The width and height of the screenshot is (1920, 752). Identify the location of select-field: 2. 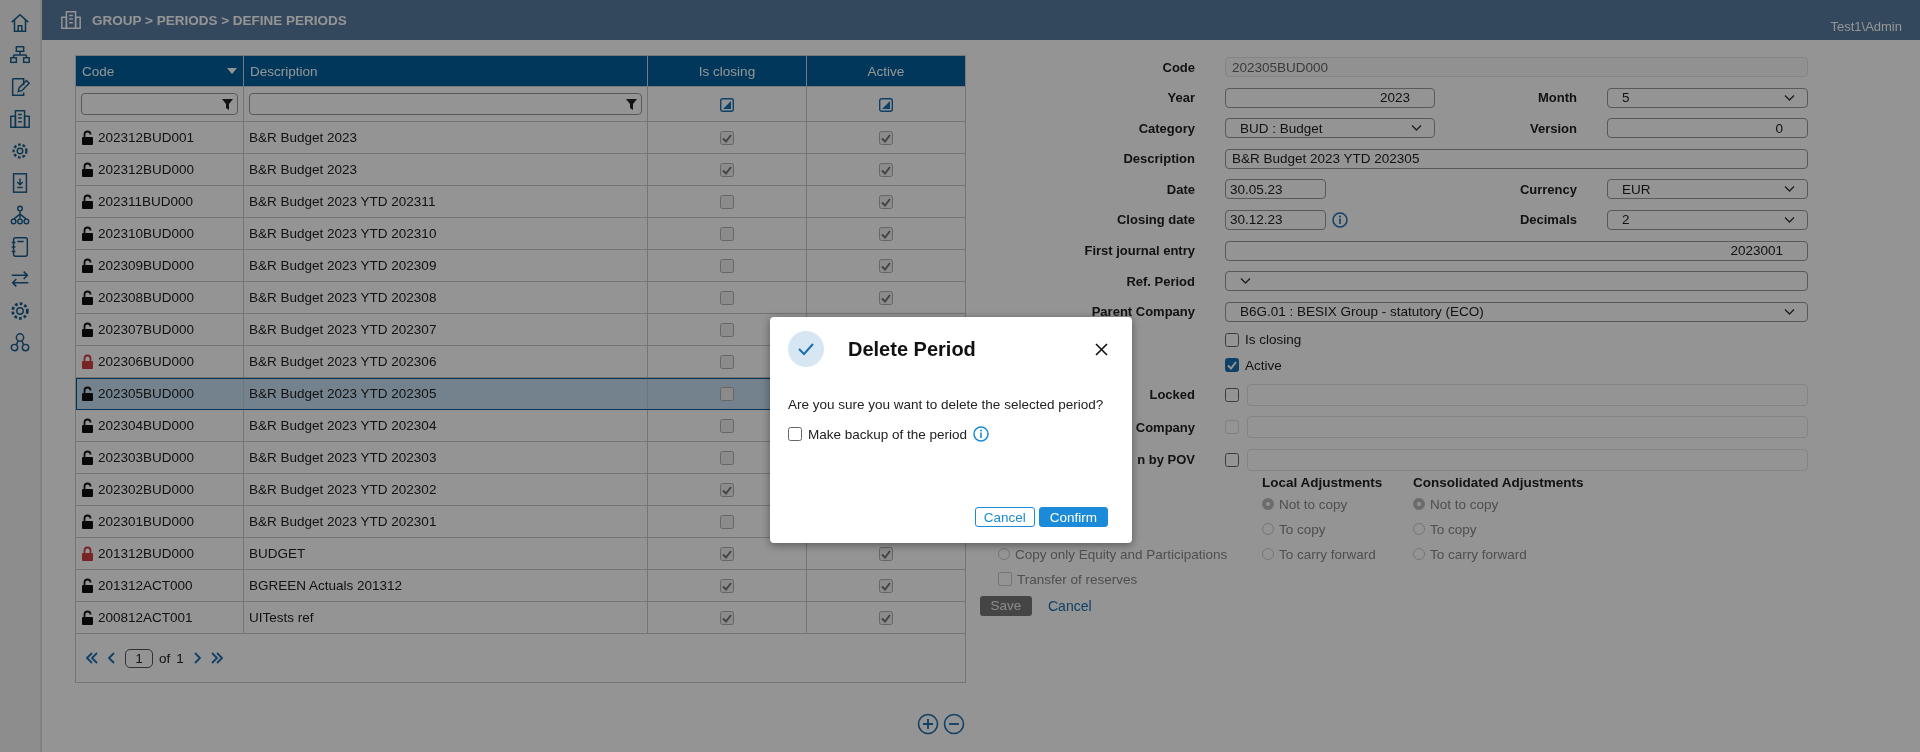
(1707, 219).